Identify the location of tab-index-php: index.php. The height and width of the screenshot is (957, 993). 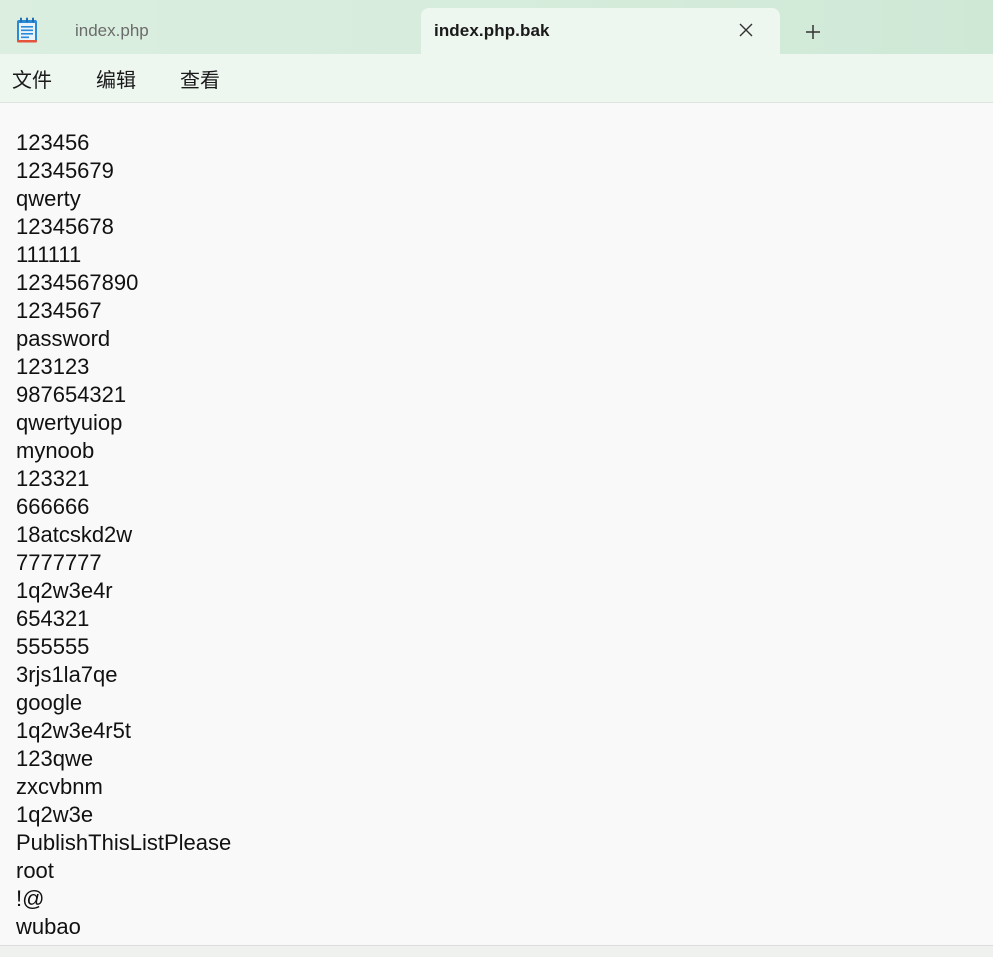
(237, 31).